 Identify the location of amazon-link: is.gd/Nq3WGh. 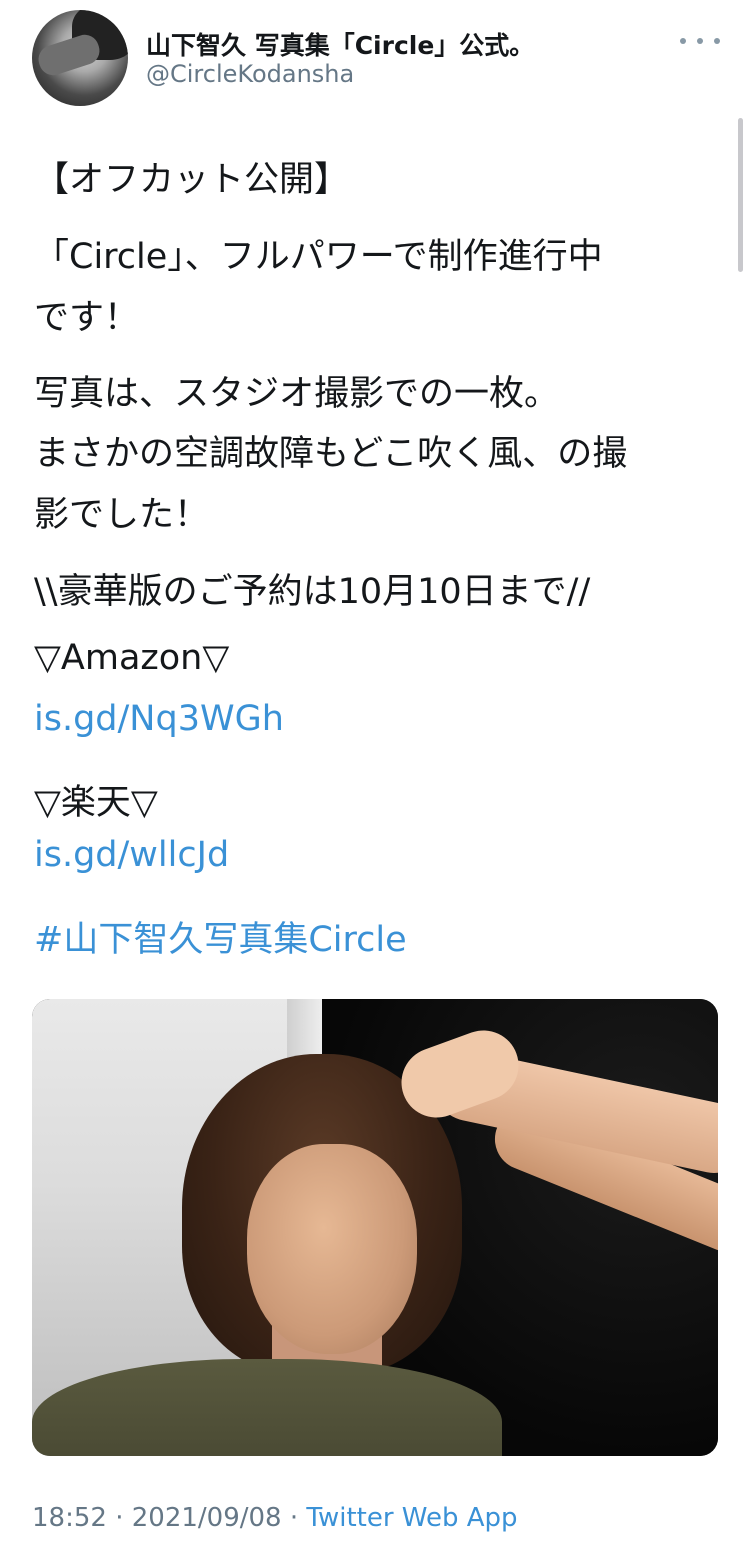
(159, 719).